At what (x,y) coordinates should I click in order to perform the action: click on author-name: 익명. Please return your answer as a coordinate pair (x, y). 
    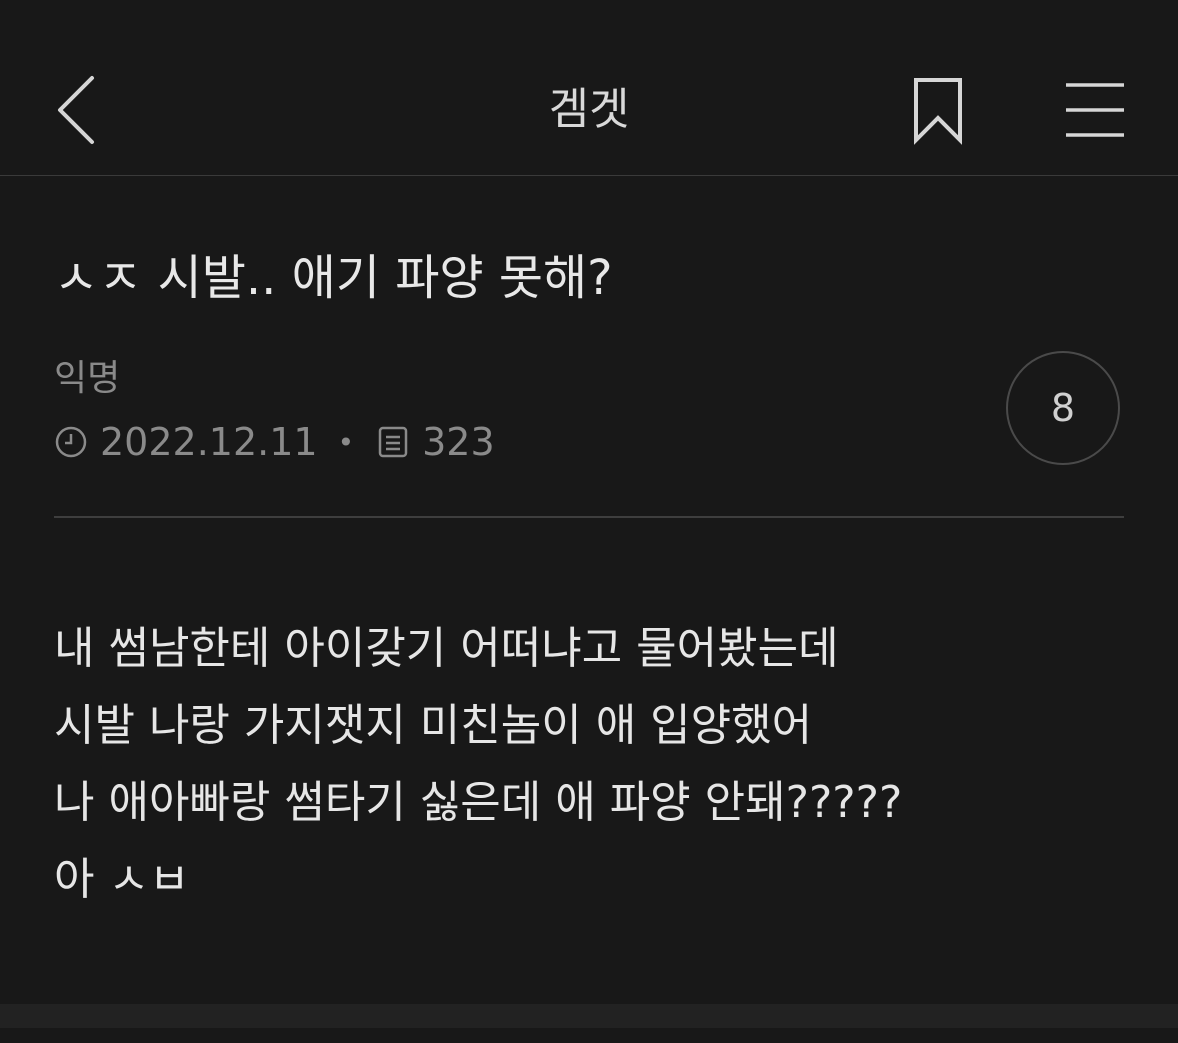
    Looking at the image, I should click on (87, 378).